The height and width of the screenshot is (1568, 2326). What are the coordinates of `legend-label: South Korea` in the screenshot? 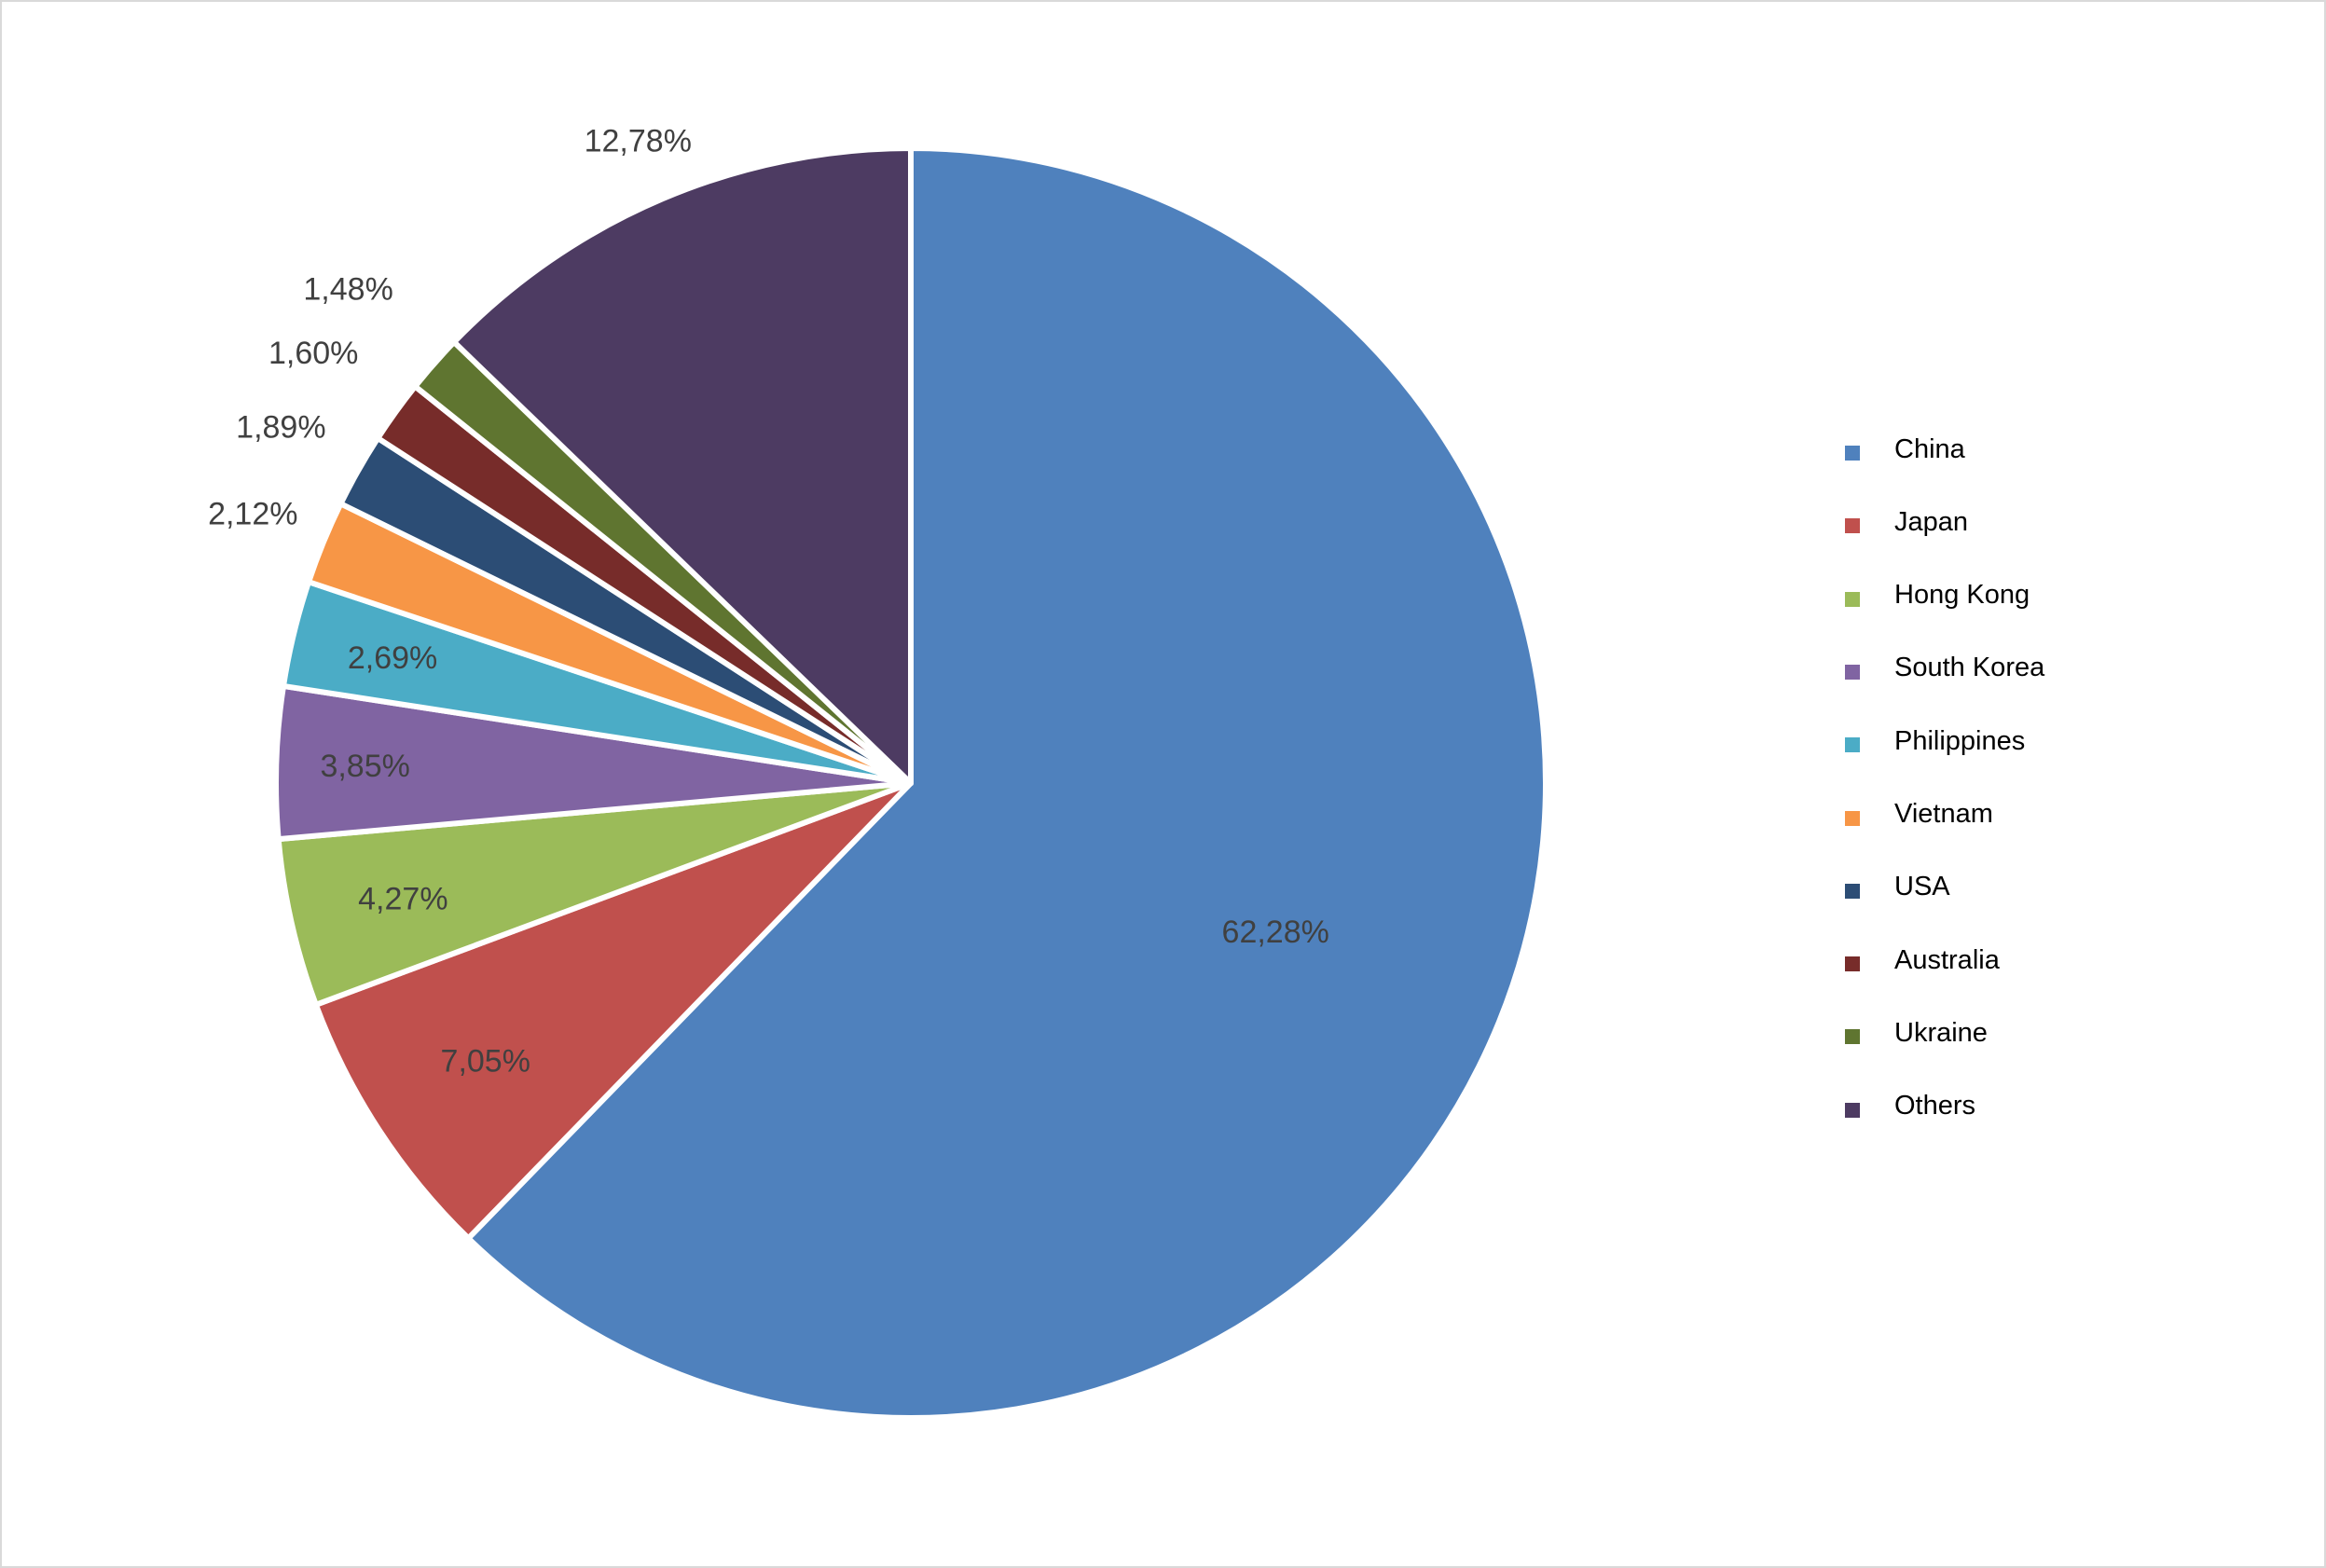 It's located at (1969, 668).